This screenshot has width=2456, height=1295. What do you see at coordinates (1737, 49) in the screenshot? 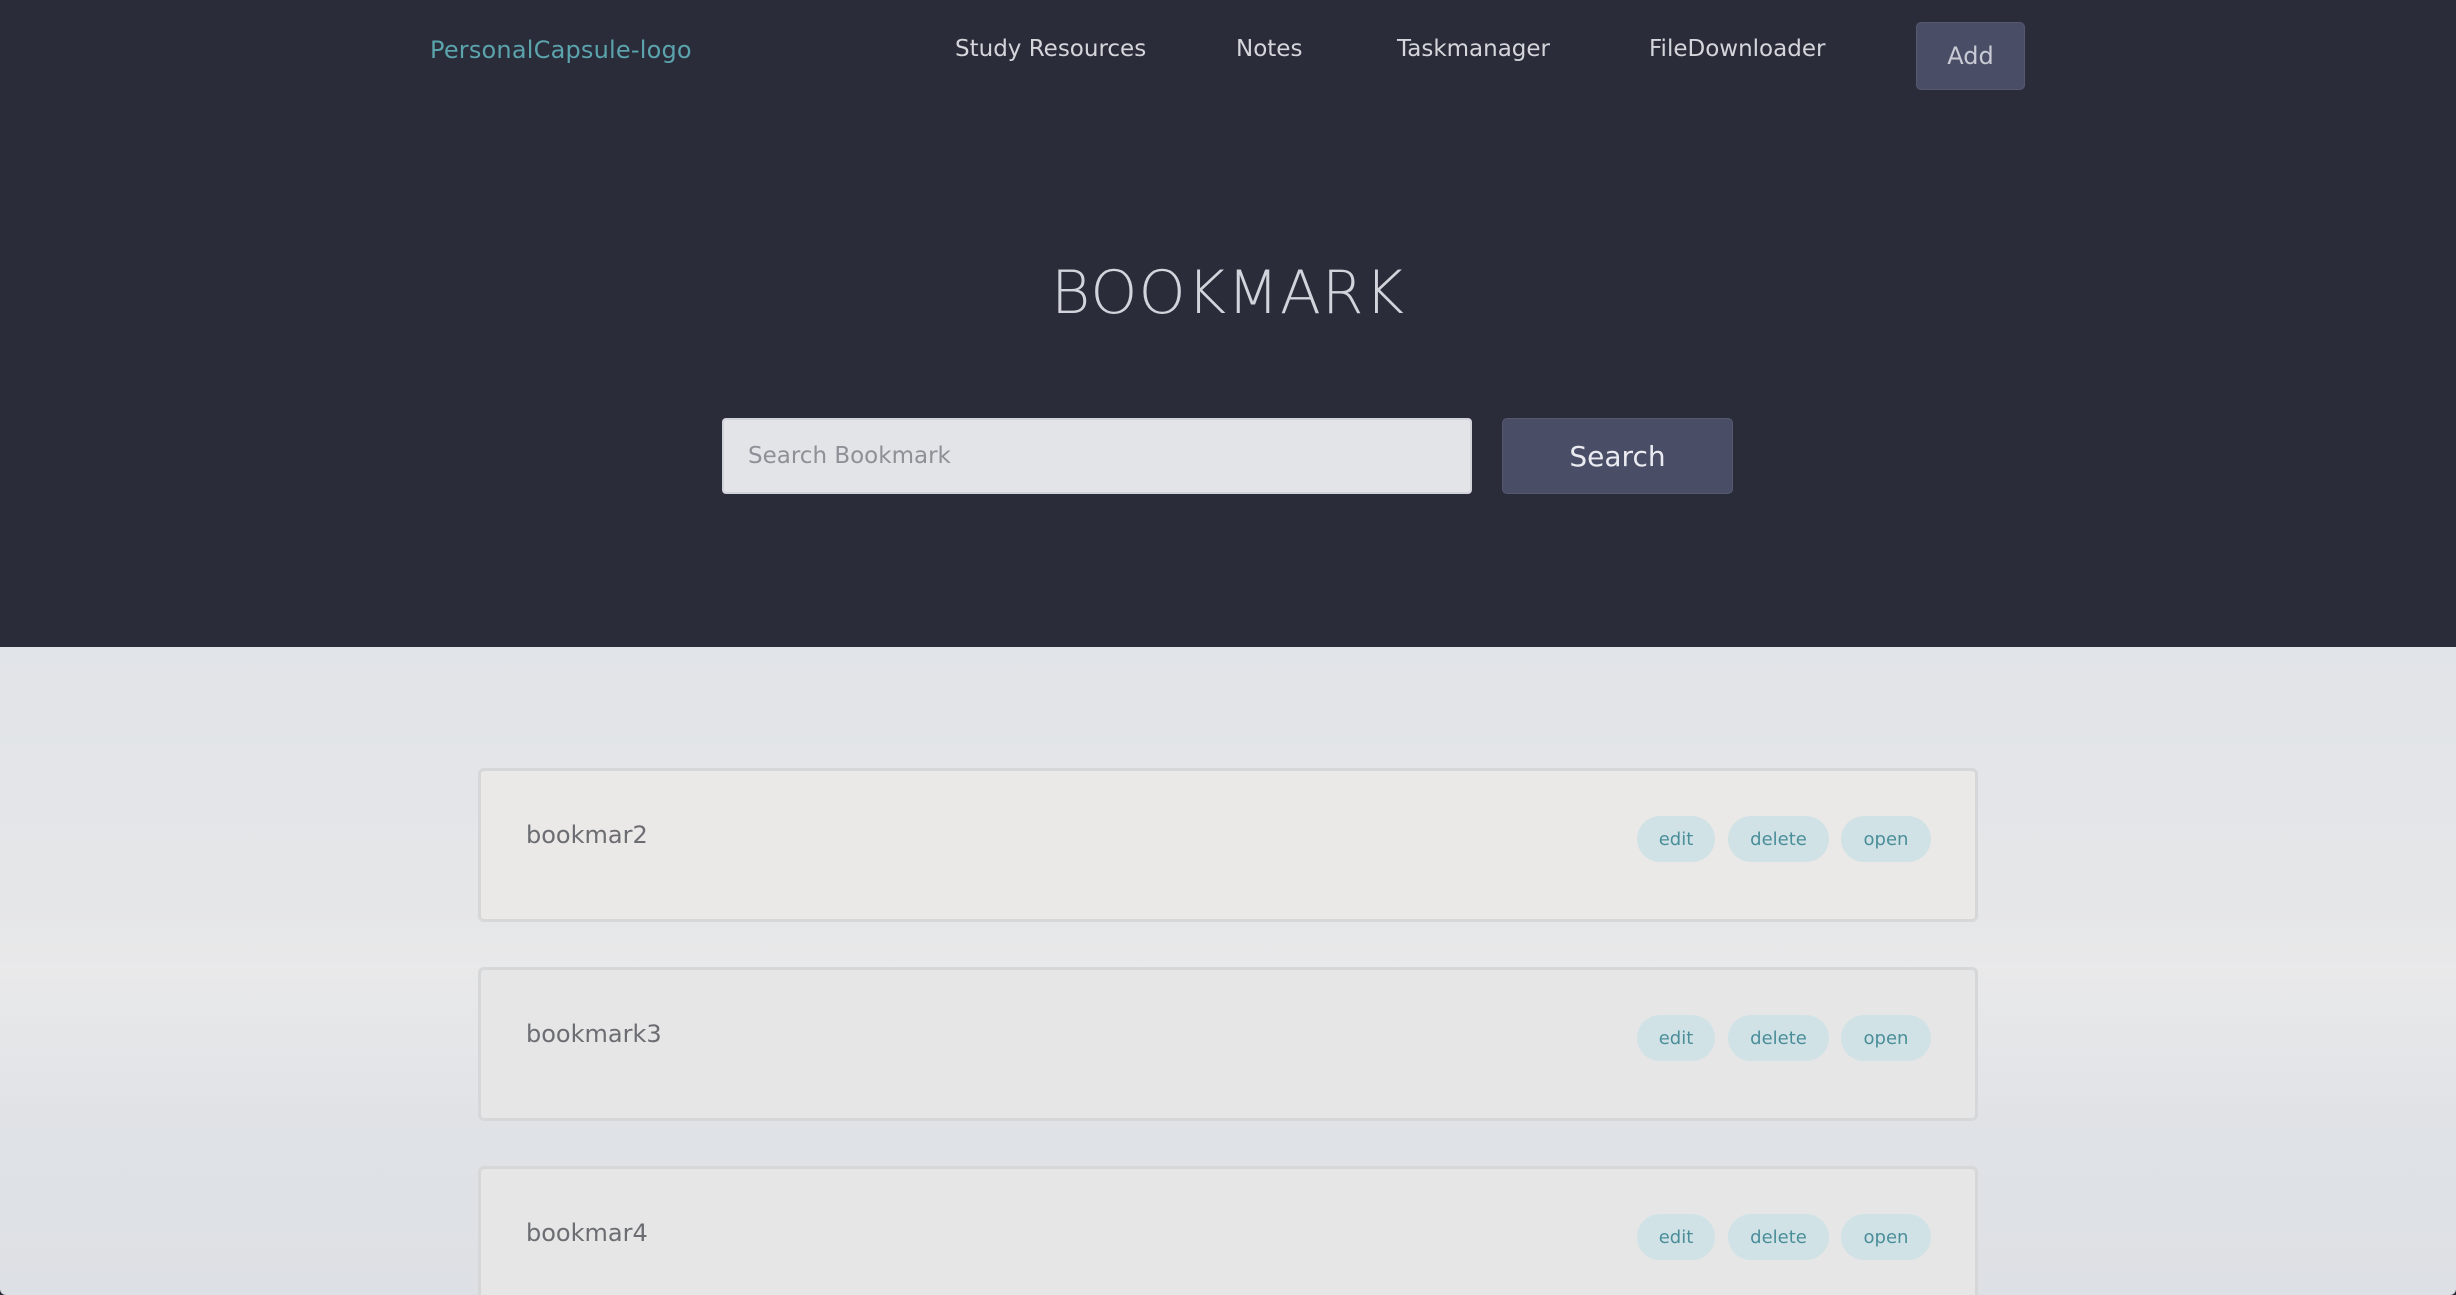
I see `nav-filedownloader: FileDownloader` at bounding box center [1737, 49].